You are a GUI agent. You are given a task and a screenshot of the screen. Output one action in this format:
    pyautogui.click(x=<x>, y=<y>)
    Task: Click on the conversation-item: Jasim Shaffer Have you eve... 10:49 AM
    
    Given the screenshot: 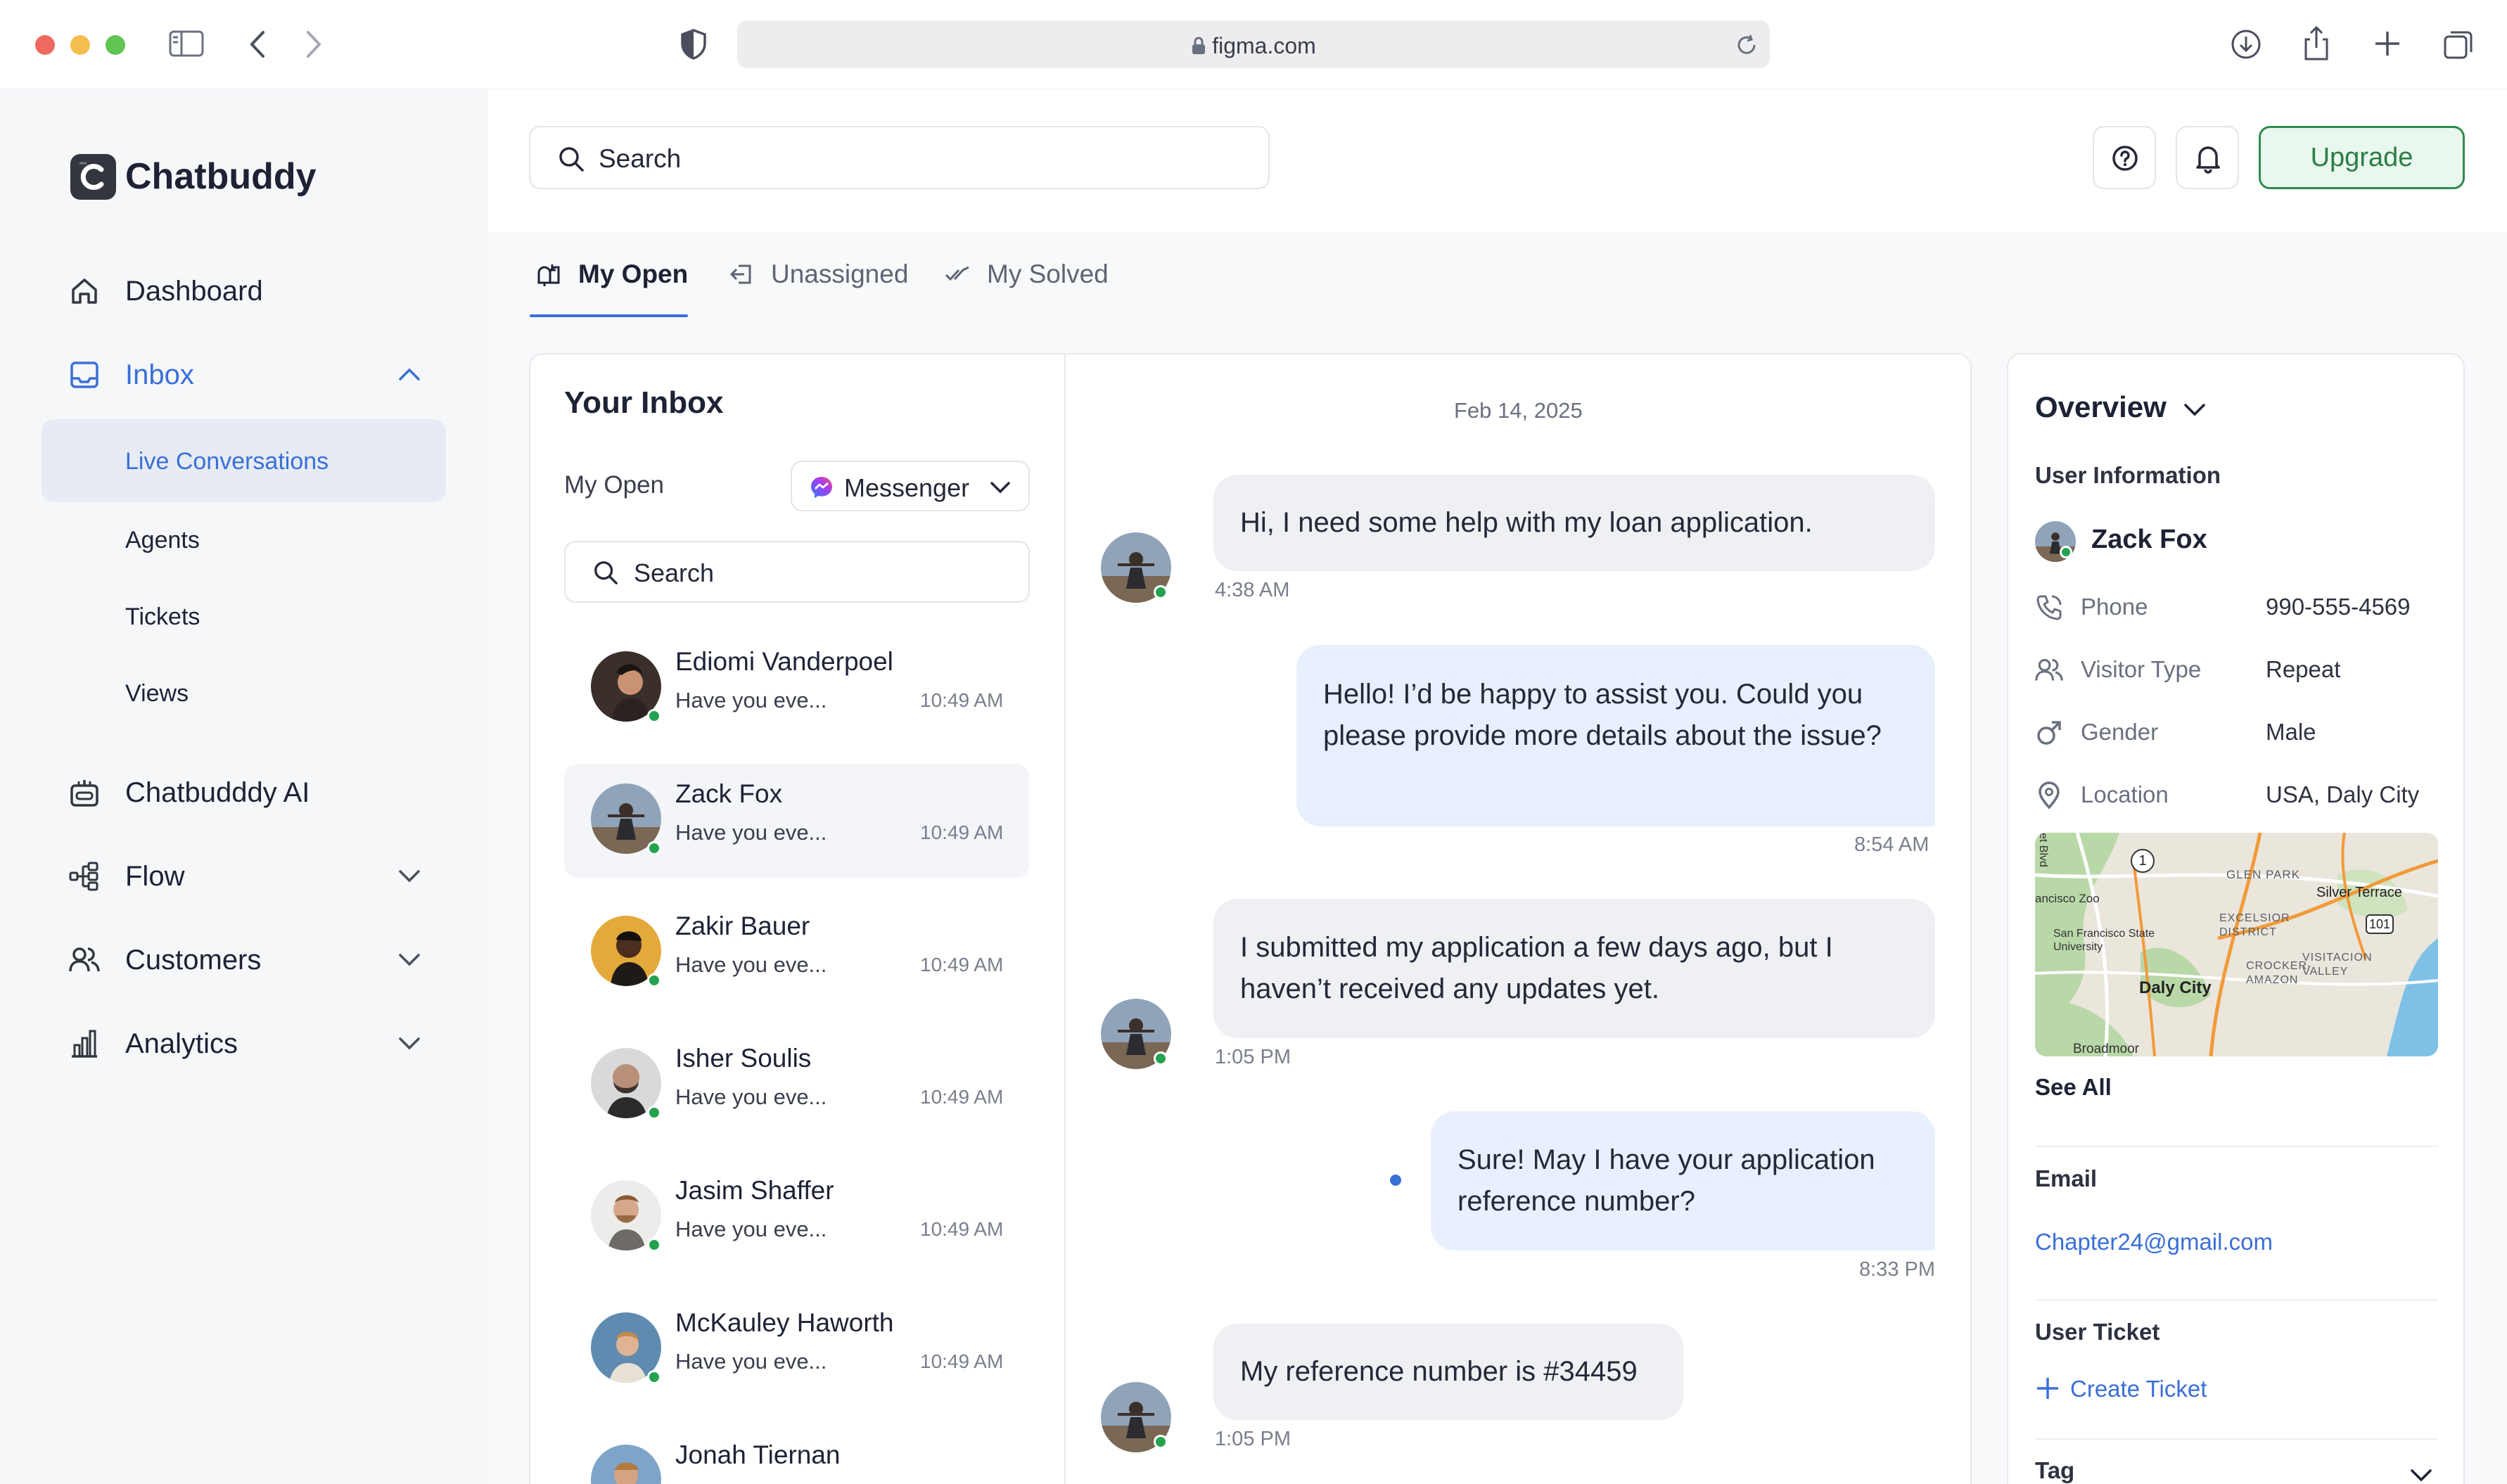 What is the action you would take?
    pyautogui.click(x=796, y=1217)
    